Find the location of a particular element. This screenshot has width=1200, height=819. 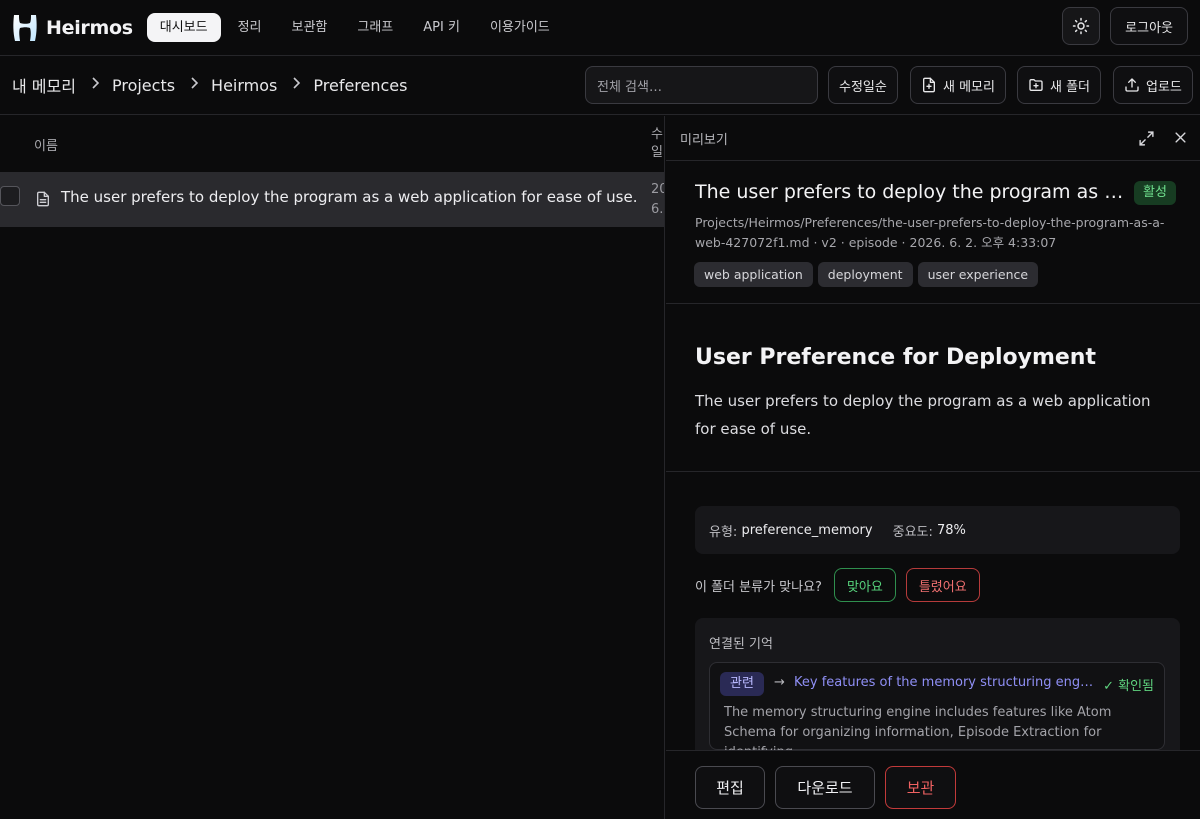

list-header: 이름 수일 is located at coordinates (332, 144).